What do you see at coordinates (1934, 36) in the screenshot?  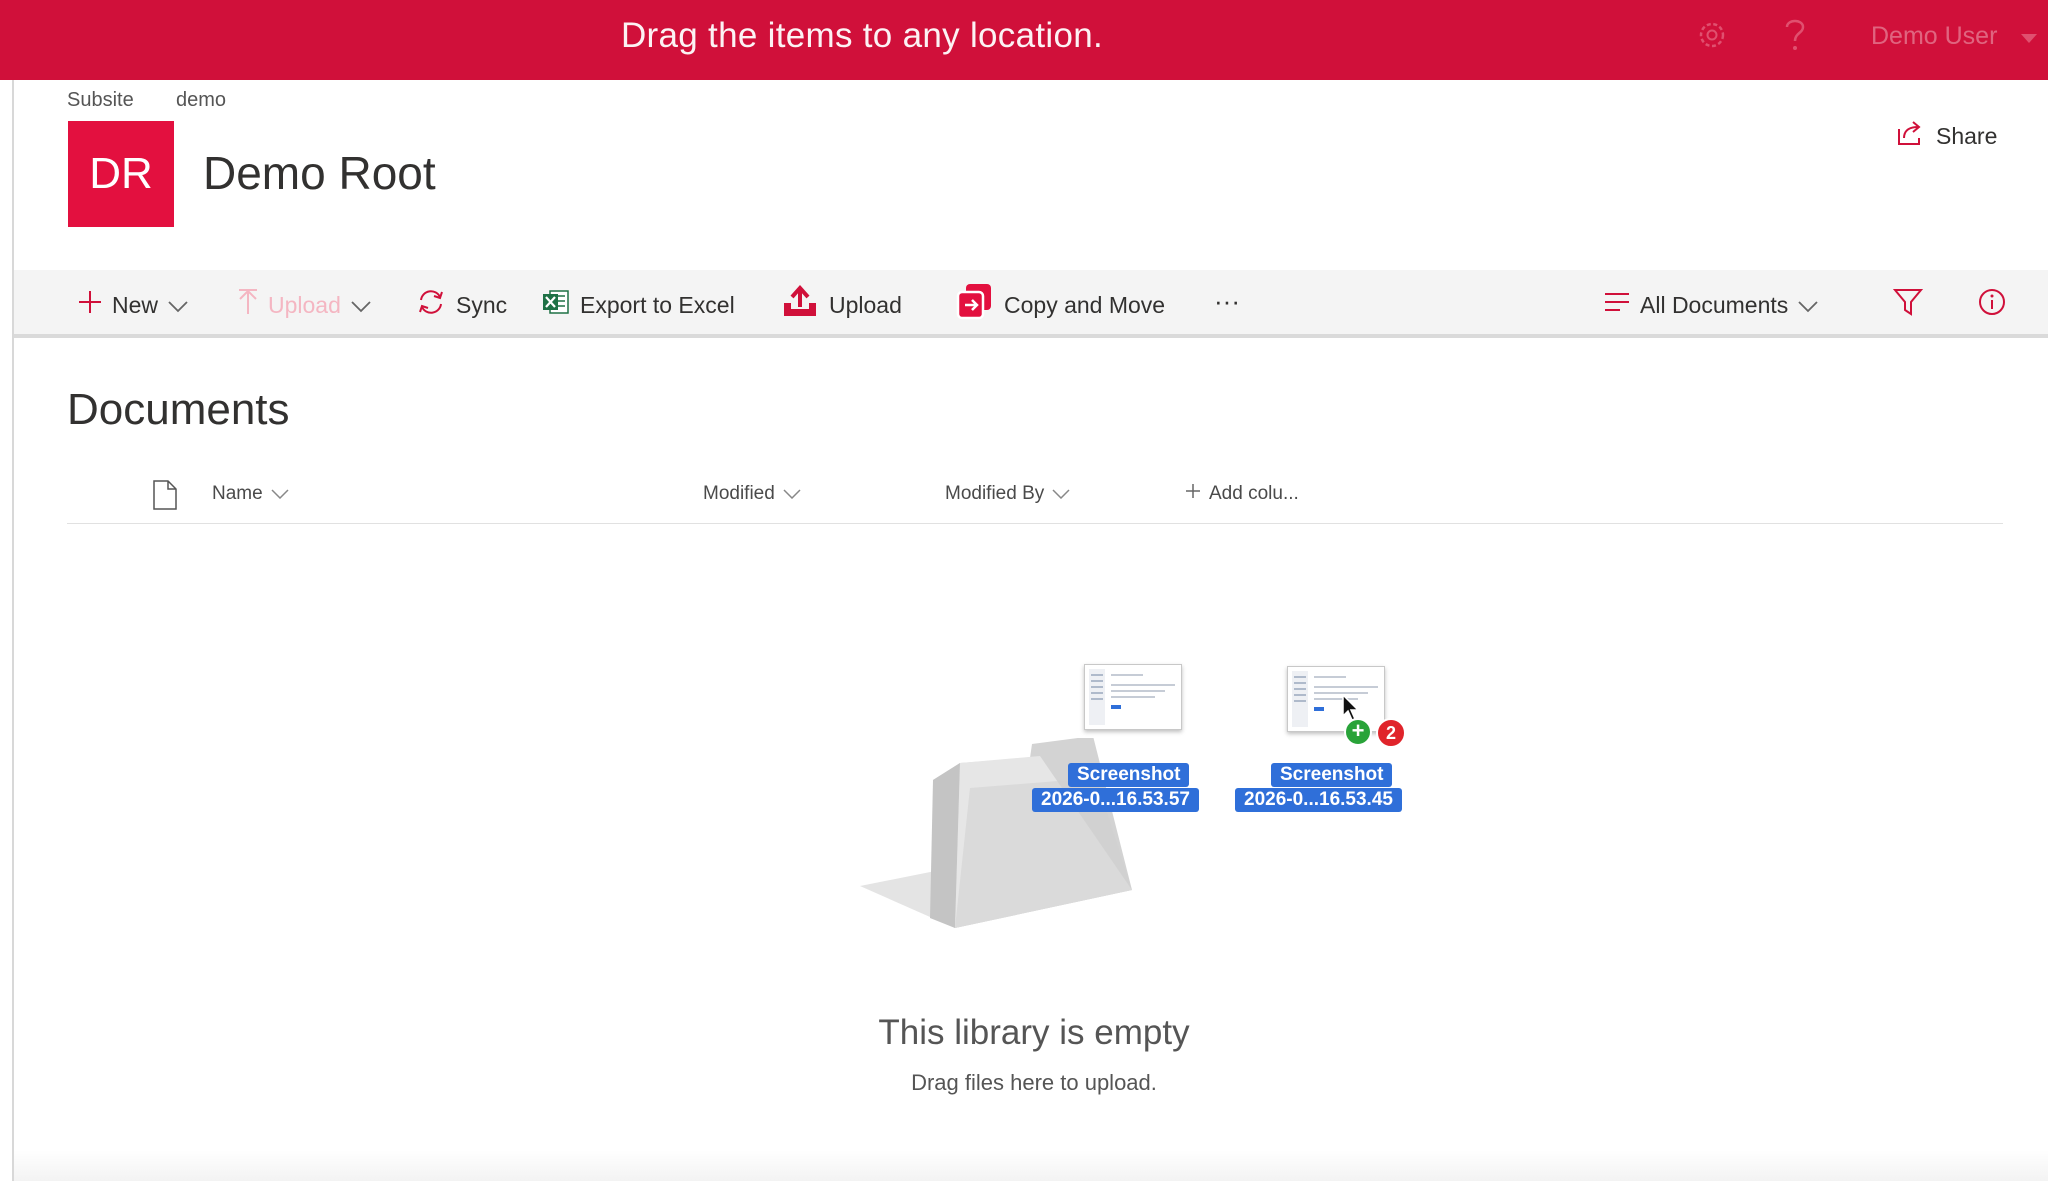 I see `user-name: Demo User` at bounding box center [1934, 36].